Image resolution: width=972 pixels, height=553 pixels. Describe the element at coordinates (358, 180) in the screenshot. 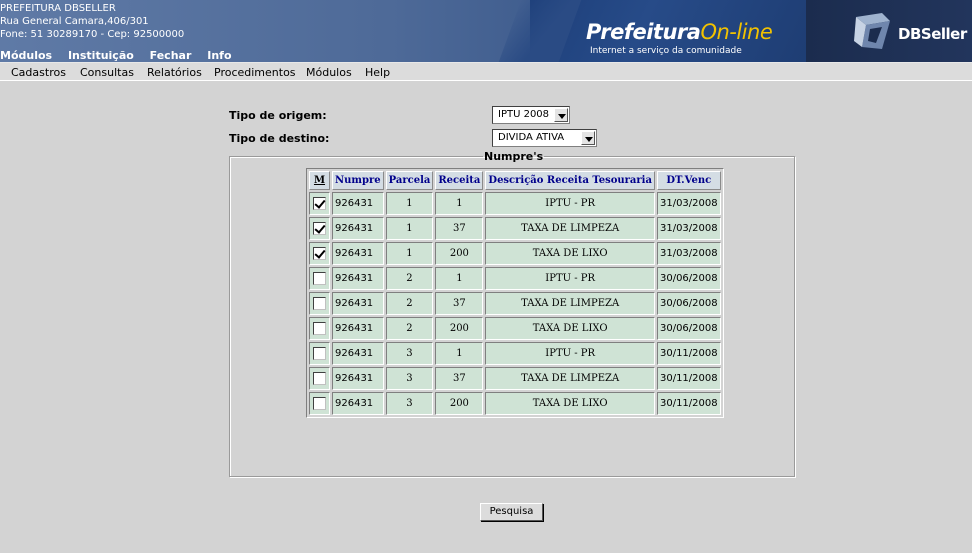

I see `col-header-numpre: Numpre` at that location.